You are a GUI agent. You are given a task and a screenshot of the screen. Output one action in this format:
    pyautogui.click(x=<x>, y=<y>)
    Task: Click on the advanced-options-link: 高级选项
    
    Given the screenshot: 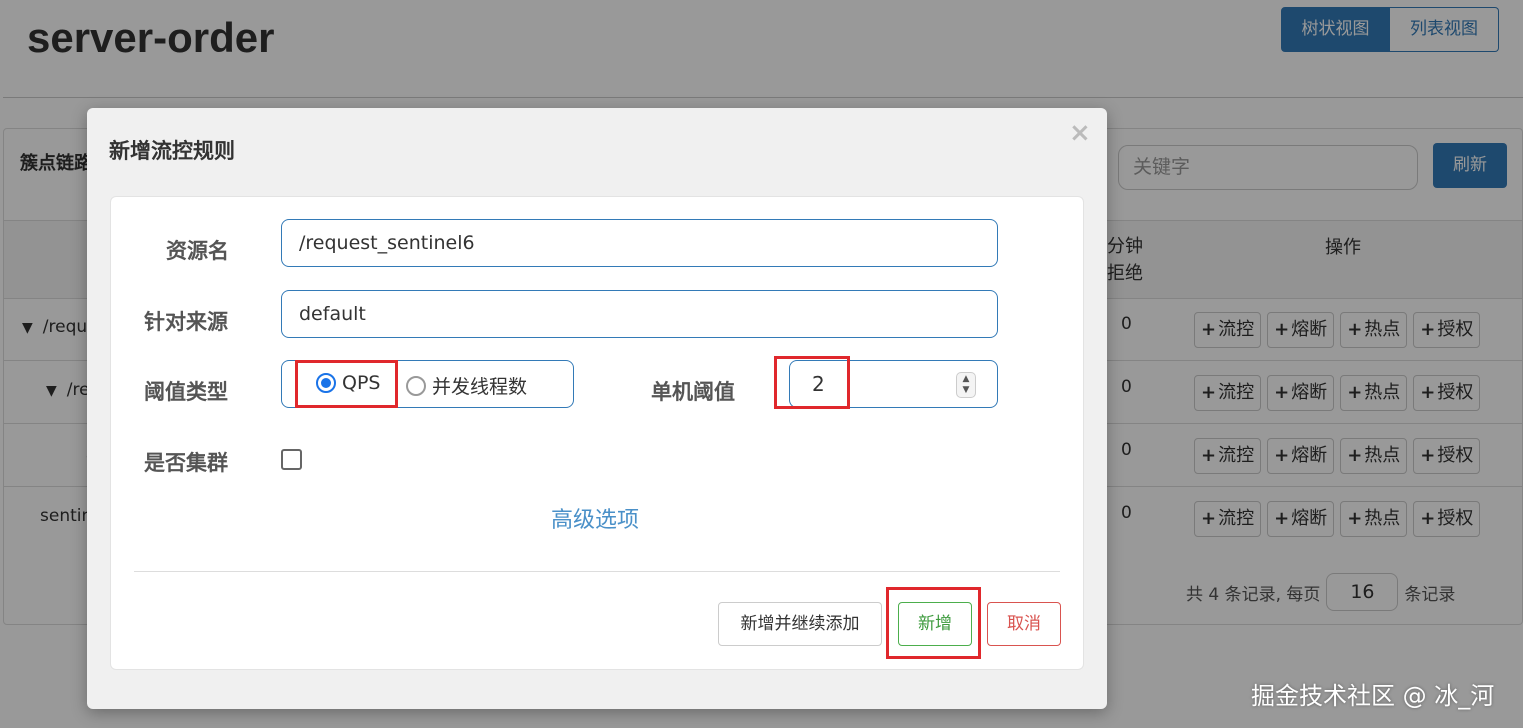 What is the action you would take?
    pyautogui.click(x=595, y=518)
    